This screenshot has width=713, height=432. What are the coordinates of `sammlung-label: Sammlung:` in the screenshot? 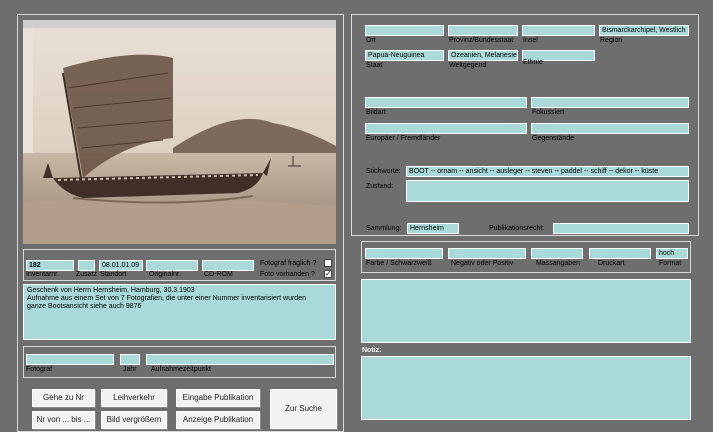 It's located at (384, 228).